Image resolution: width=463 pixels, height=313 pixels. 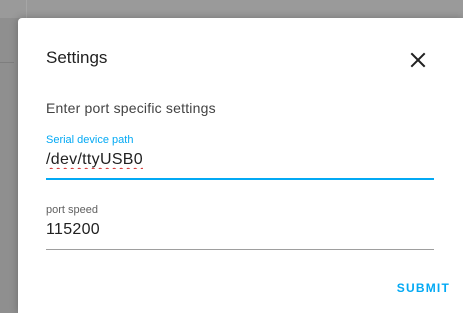 I want to click on serial-device-path-field: Serial device path, so click(x=240, y=157).